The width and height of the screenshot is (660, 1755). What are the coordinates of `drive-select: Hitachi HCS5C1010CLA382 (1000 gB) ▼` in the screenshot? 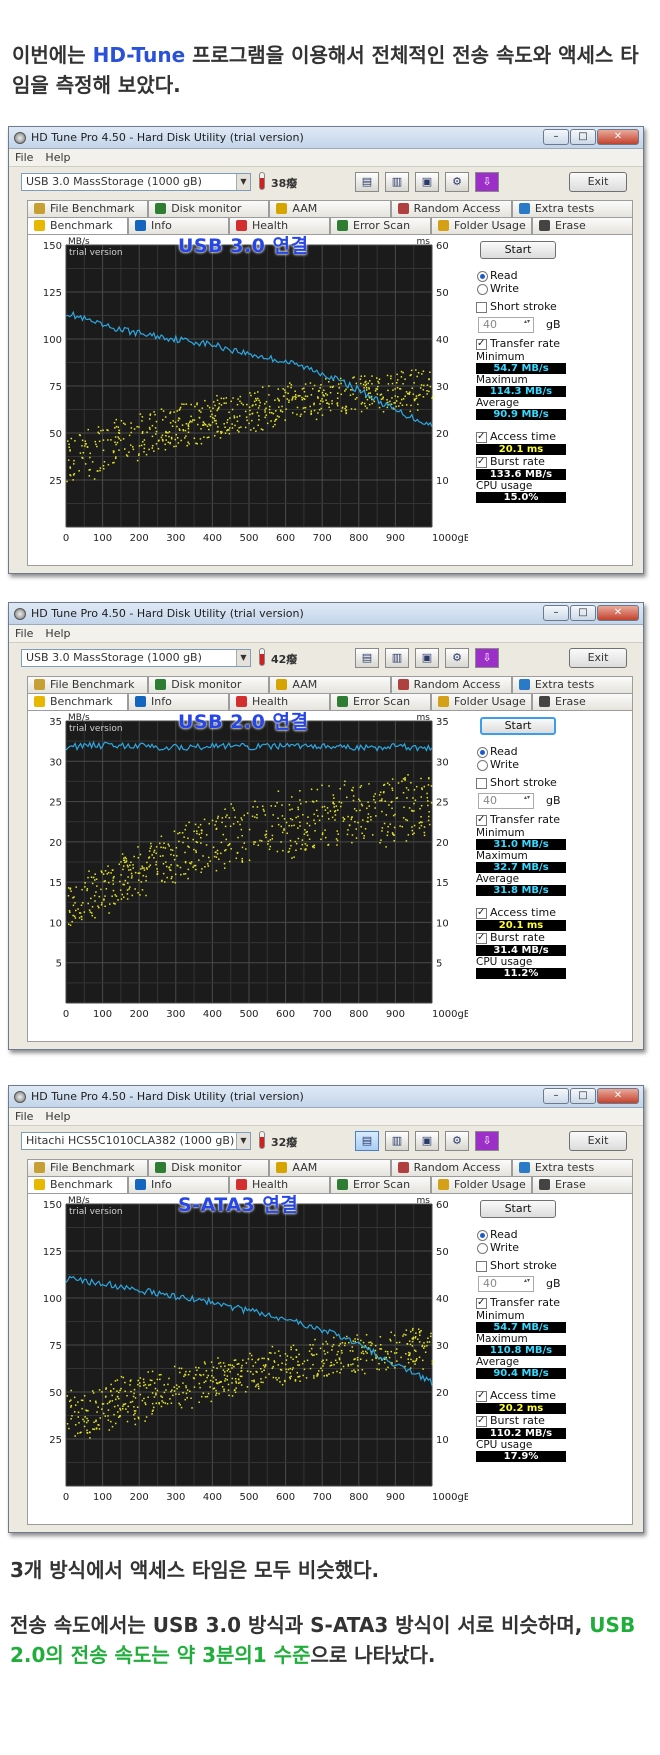 It's located at (136, 1141).